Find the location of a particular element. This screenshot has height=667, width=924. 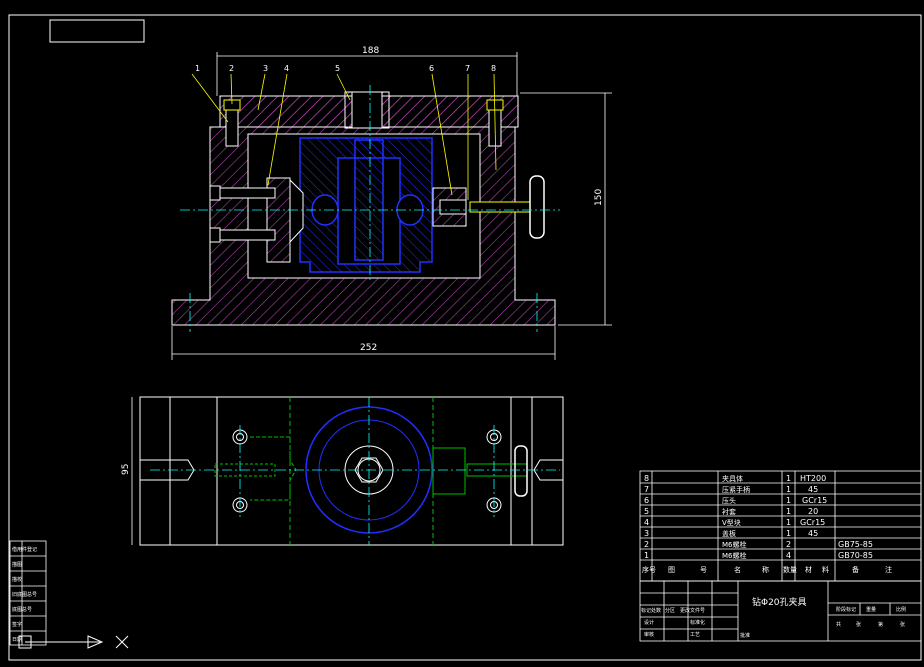

bom-qty: 4 is located at coordinates (788, 555).